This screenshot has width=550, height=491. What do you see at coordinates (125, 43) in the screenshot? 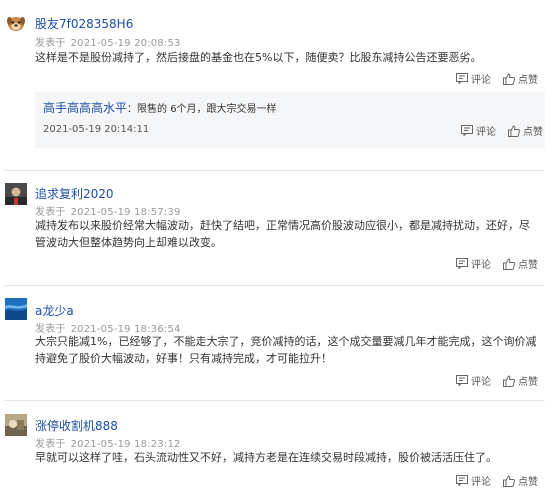
I see `post-time: 2021-05-19 20:08:53` at bounding box center [125, 43].